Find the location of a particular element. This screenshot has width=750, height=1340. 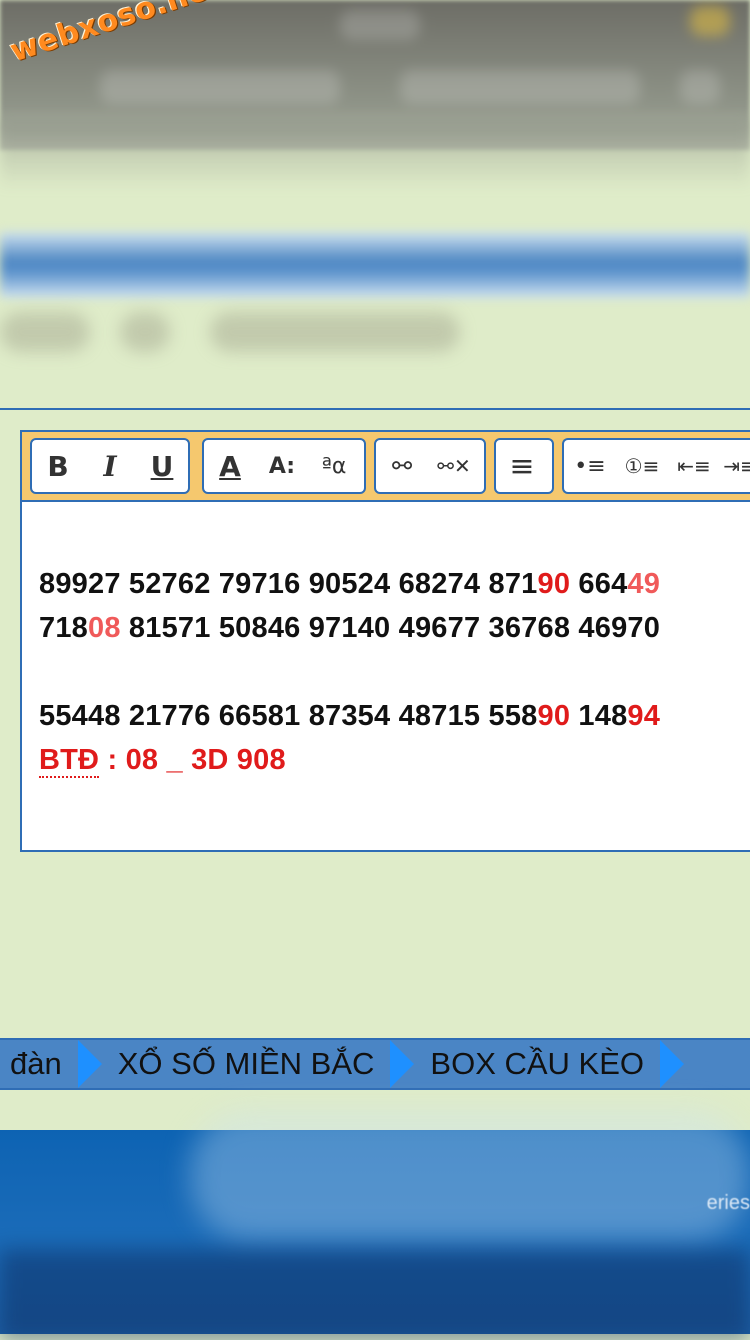

number-text: 89927 52762 79716 90524 68274 871 is located at coordinates (288, 584).